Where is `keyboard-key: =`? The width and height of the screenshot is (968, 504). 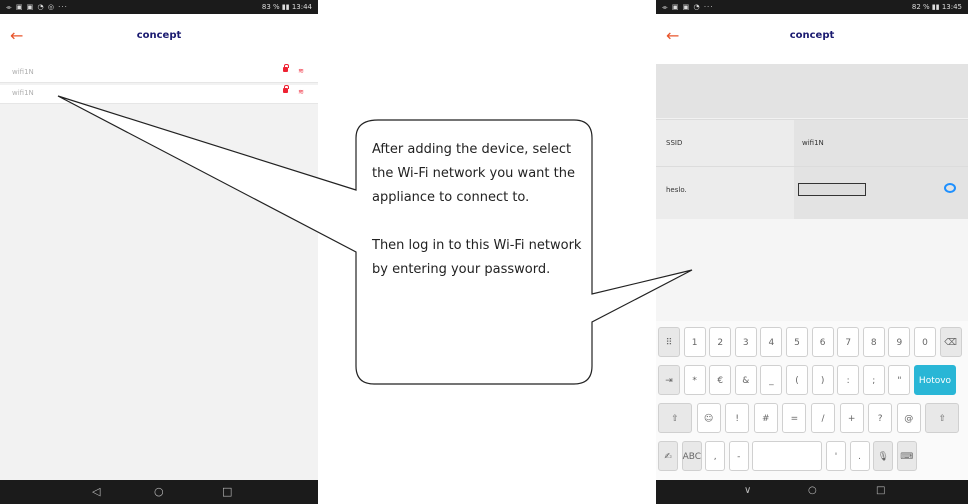
keyboard-key: = is located at coordinates (794, 418).